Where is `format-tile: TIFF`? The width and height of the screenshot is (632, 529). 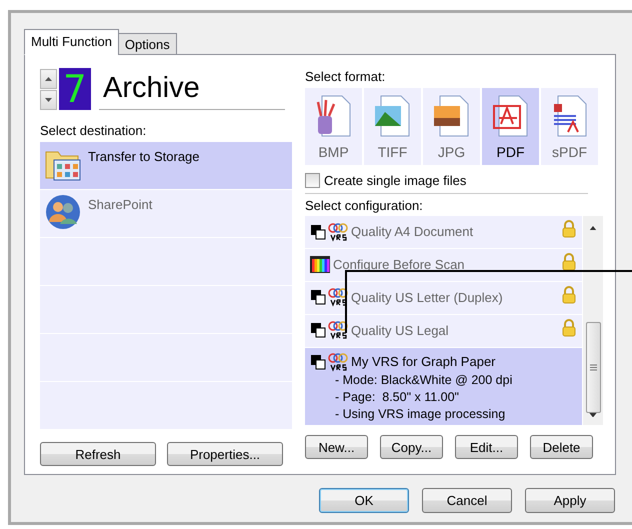 format-tile: TIFF is located at coordinates (392, 126).